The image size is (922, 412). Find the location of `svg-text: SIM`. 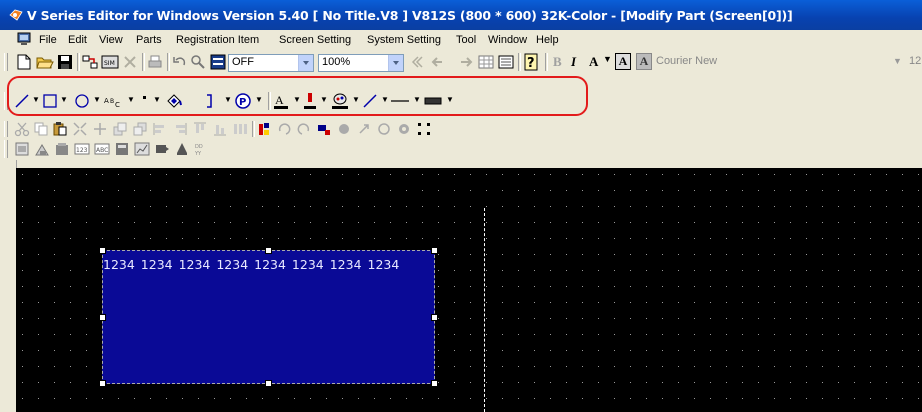

svg-text: SIM is located at coordinates (109, 63).